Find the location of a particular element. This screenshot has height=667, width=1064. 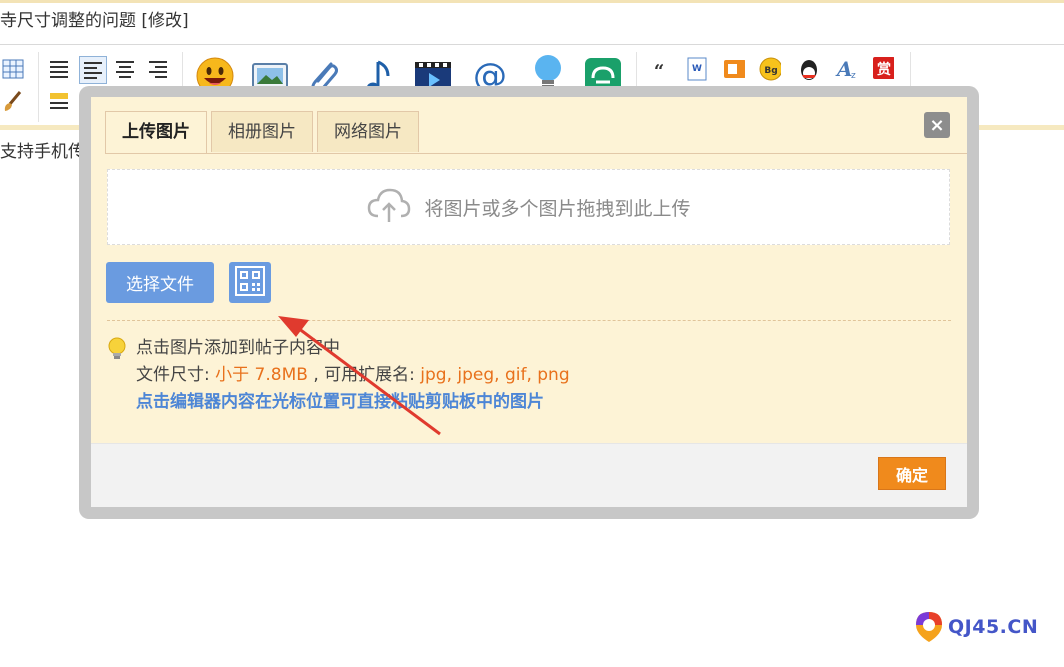

red-arrow-annotation is located at coordinates (359, 376).